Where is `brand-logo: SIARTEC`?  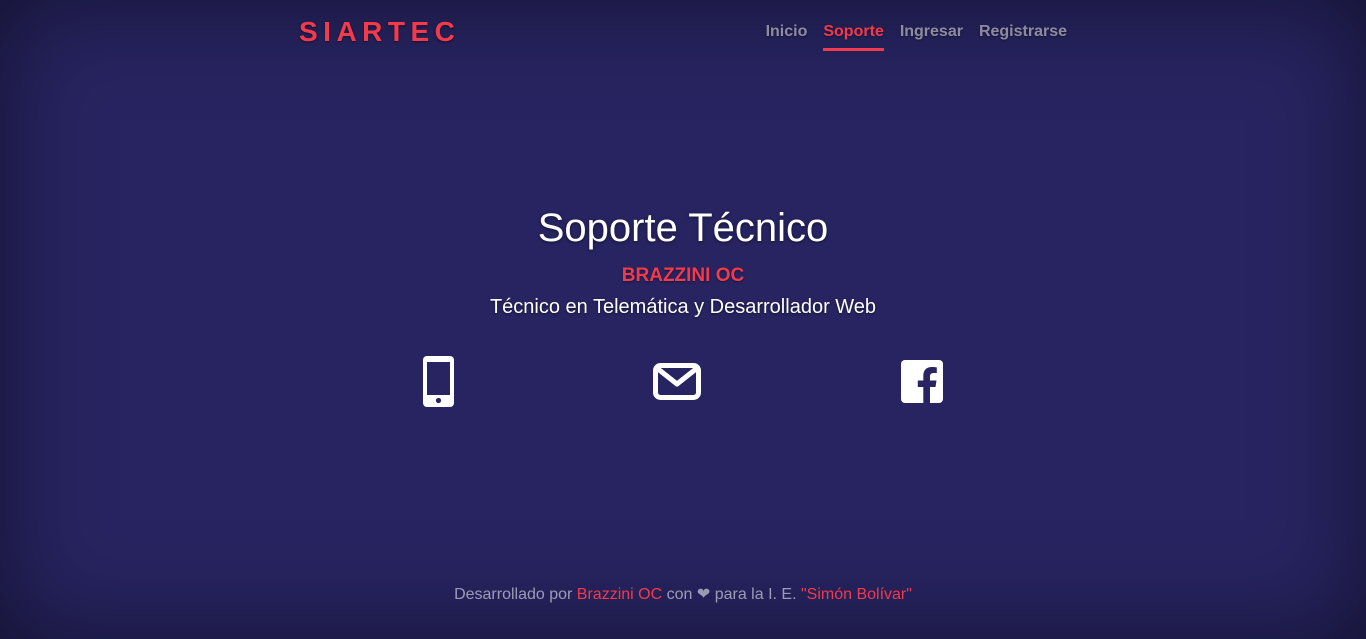
brand-logo: SIARTEC is located at coordinates (379, 32).